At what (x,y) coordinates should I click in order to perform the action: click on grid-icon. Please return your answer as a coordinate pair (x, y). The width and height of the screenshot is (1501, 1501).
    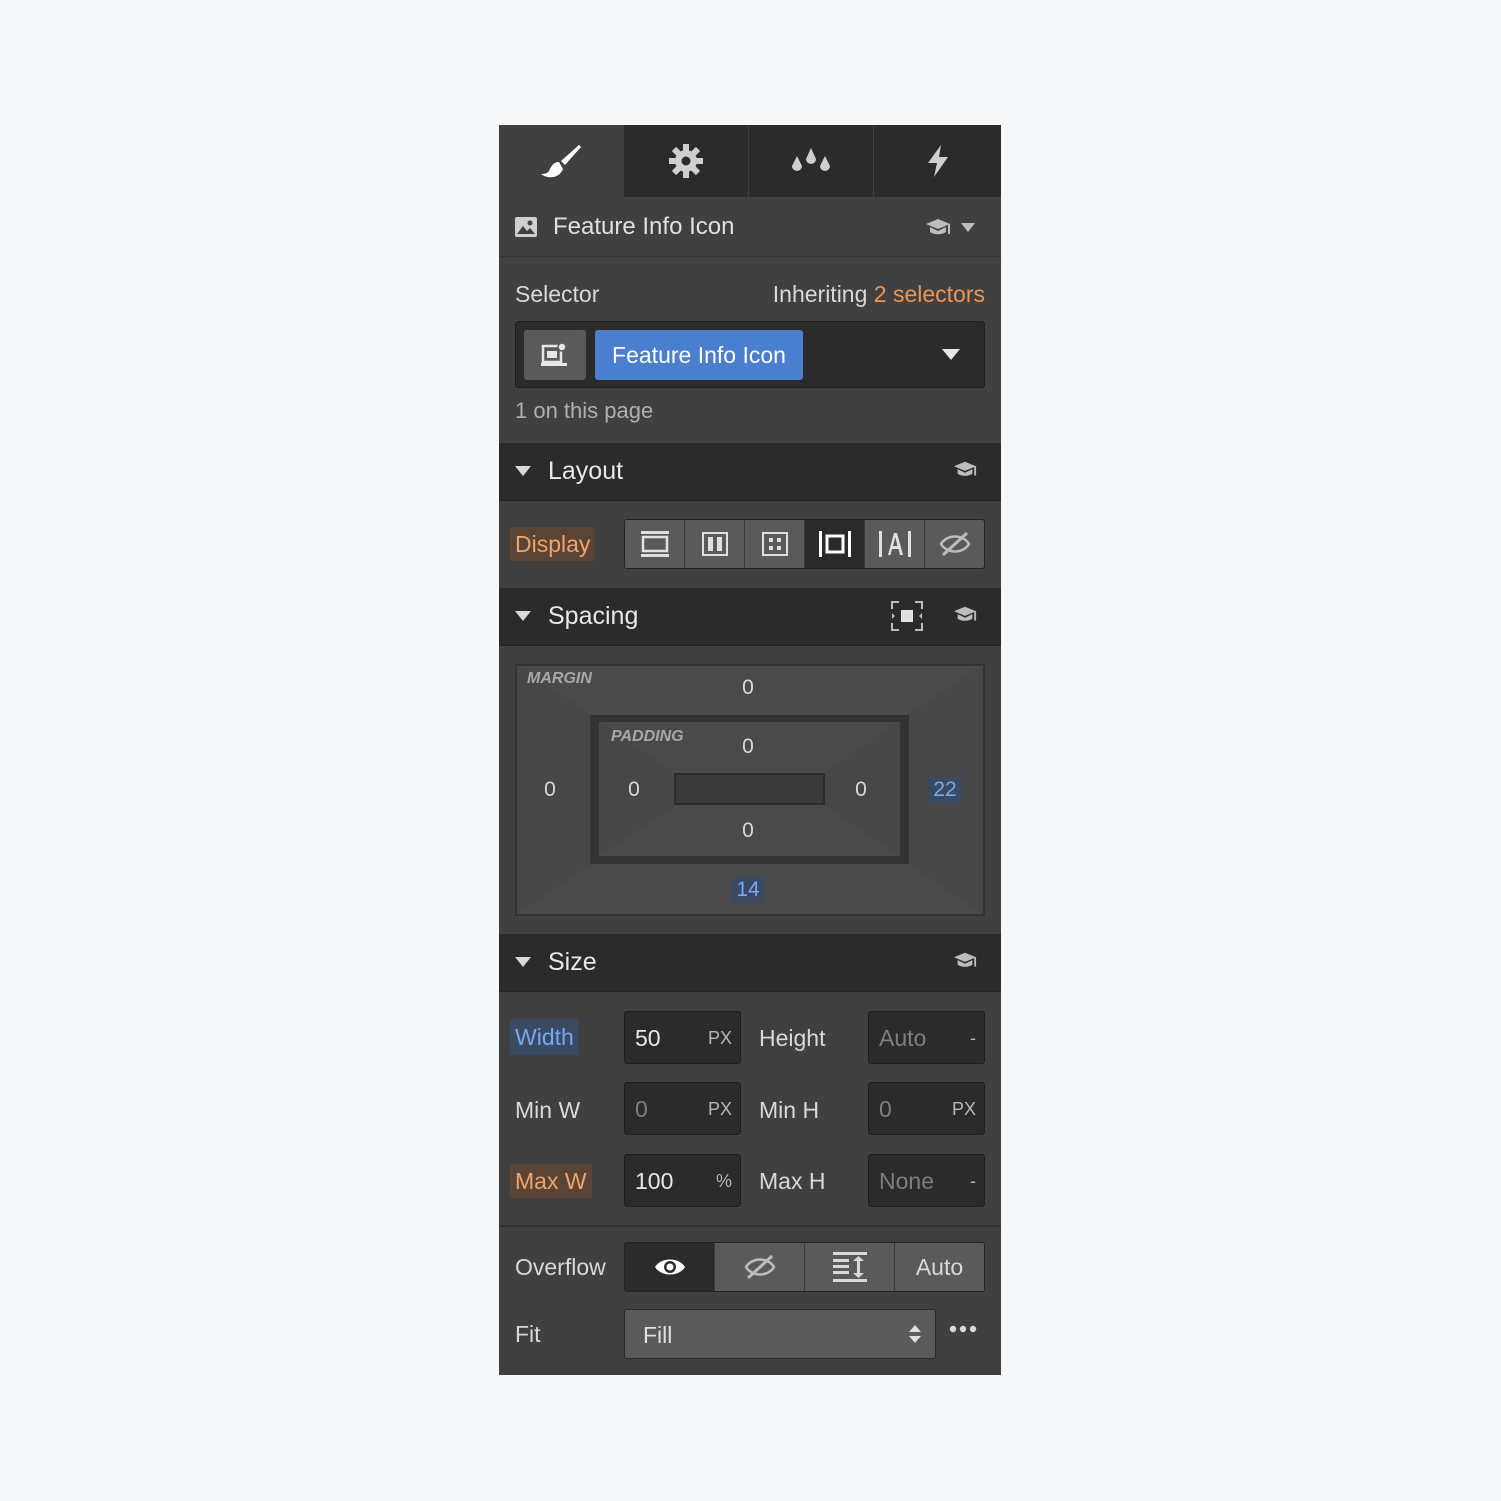
    Looking at the image, I should click on (774, 544).